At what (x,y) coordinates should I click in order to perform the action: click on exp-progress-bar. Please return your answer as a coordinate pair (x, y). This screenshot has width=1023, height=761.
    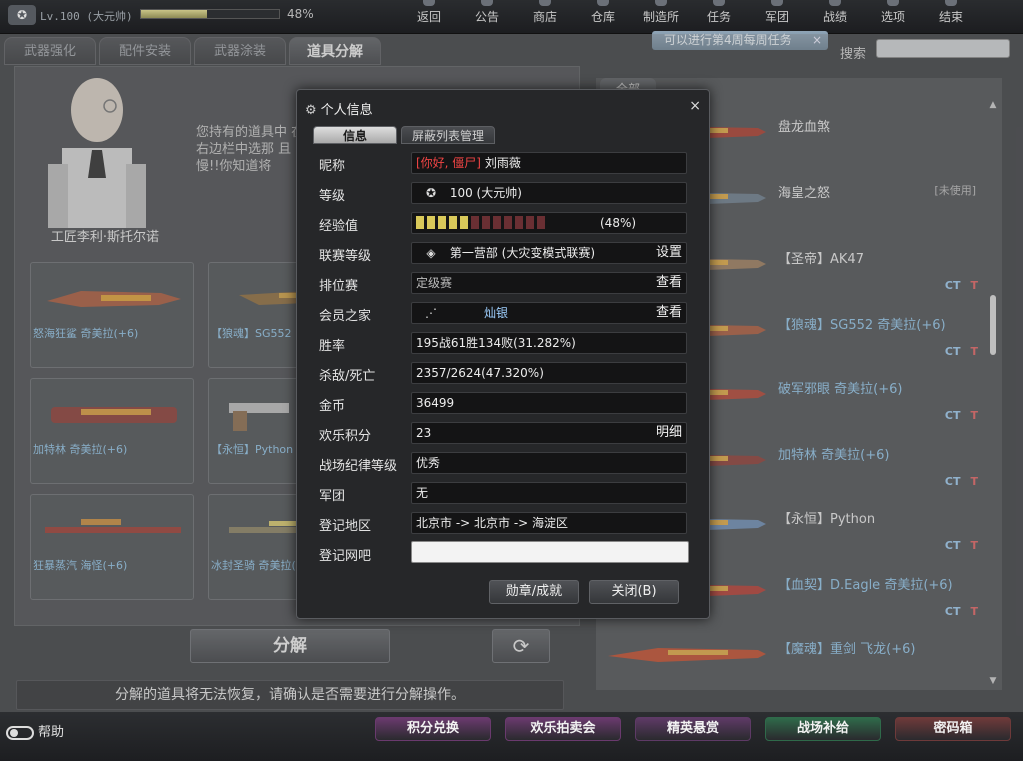
    Looking at the image, I should click on (210, 14).